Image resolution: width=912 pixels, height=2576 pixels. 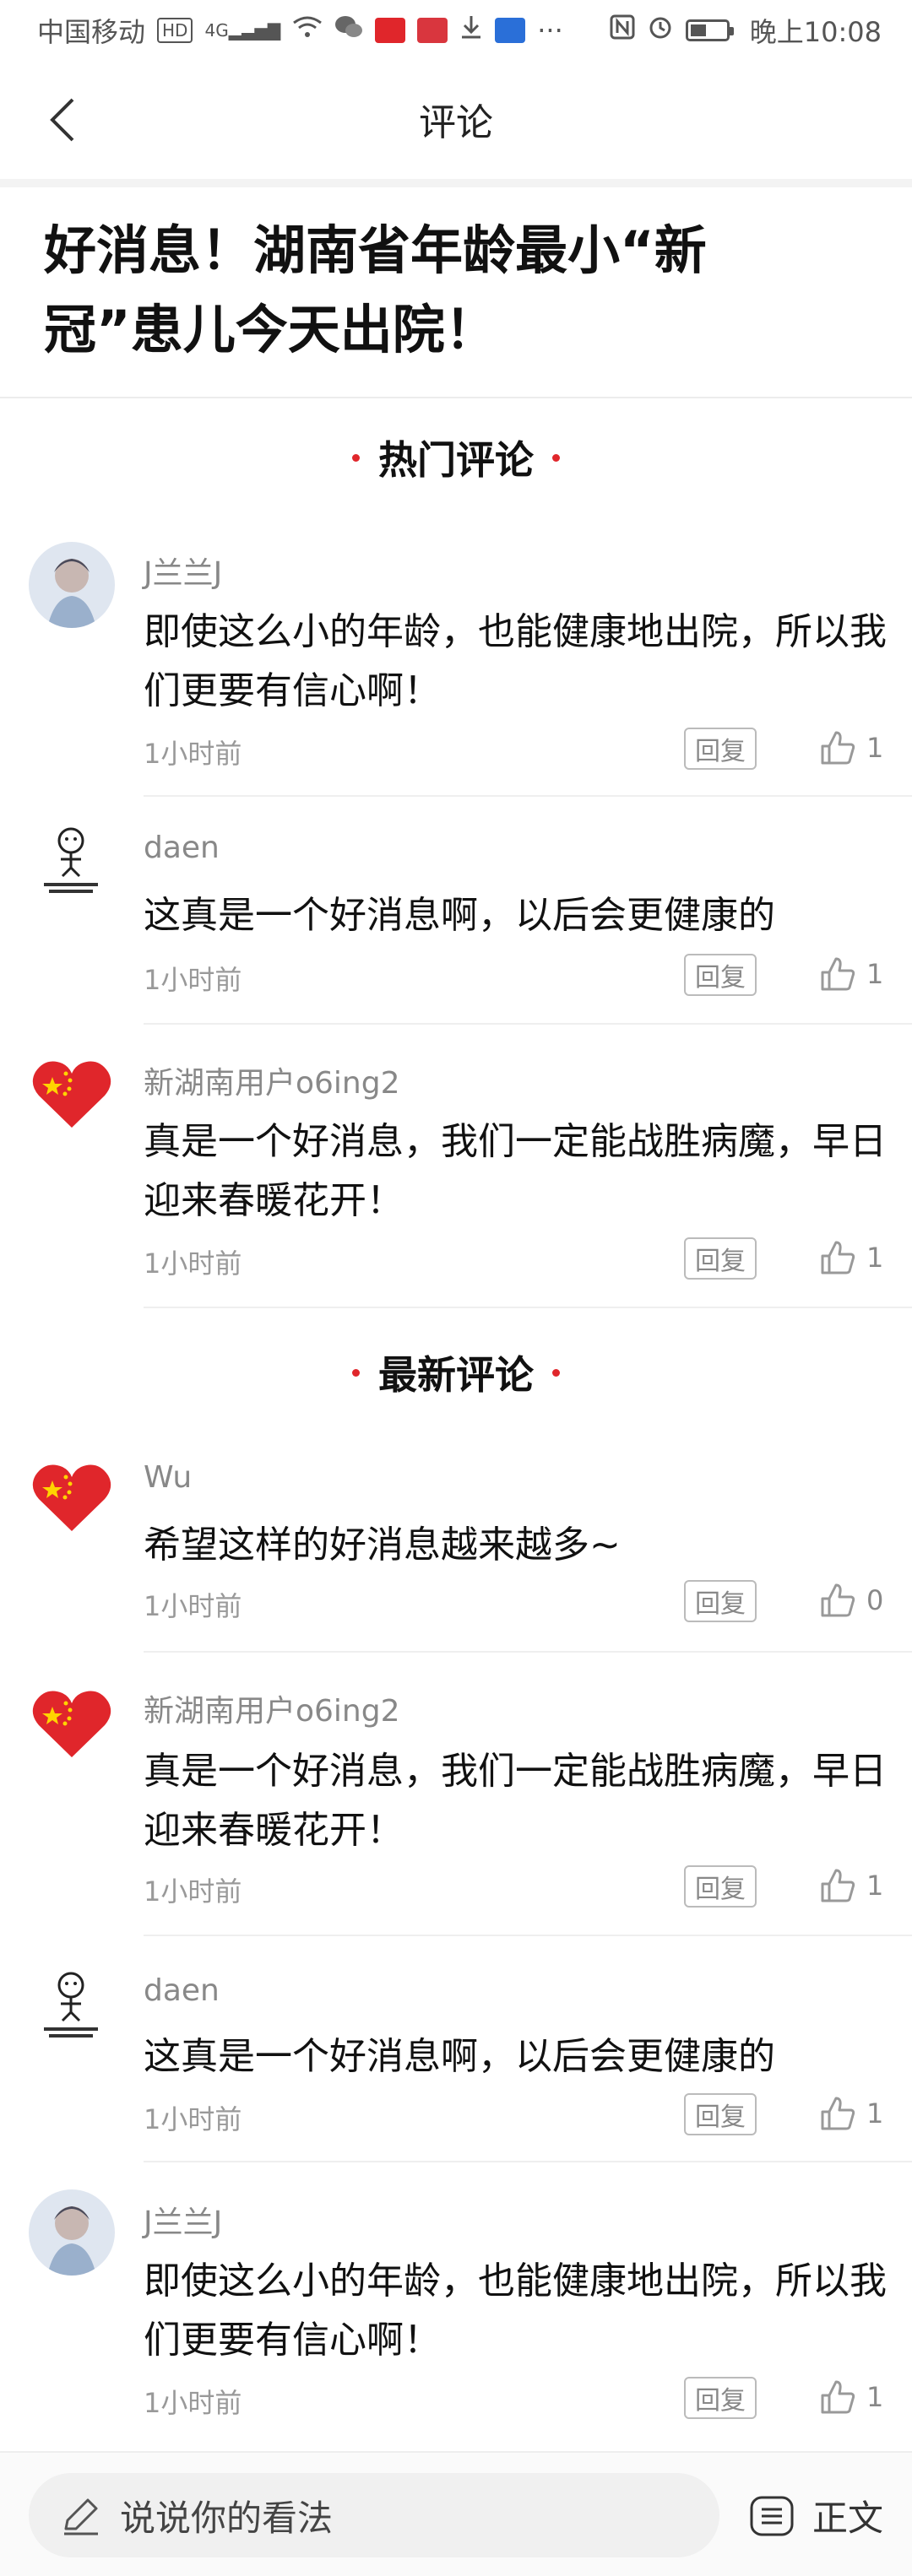 I want to click on comment-input: 说说你的看法, so click(x=374, y=2515).